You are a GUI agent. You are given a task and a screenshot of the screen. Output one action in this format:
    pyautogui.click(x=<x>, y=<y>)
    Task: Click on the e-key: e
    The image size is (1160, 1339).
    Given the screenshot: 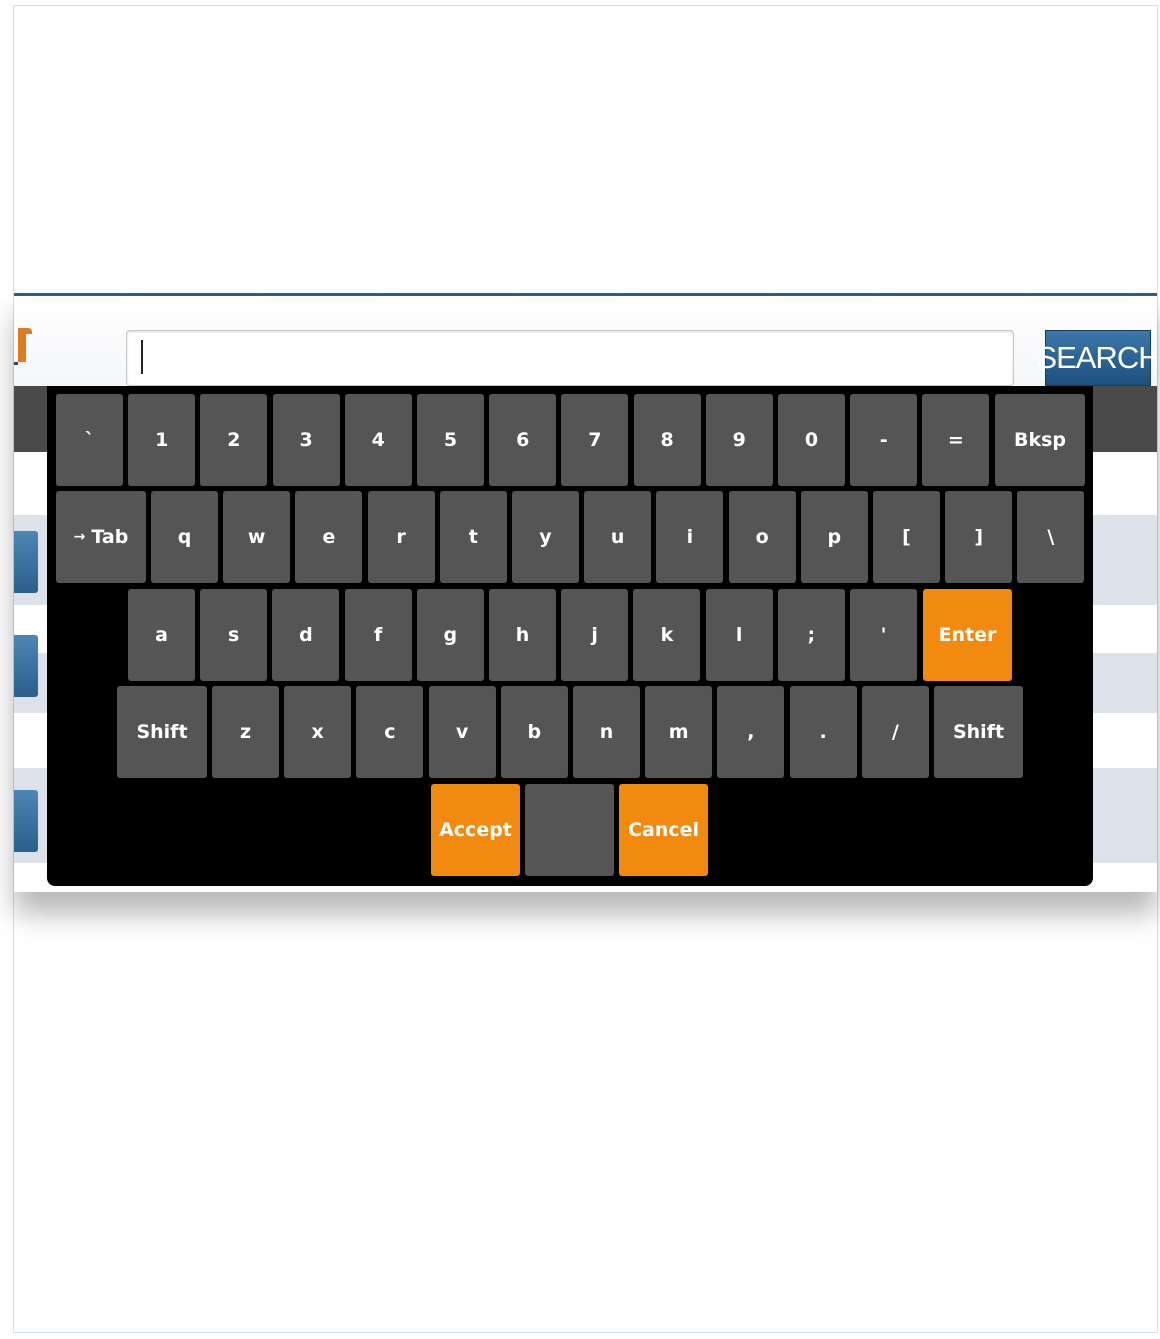 What is the action you would take?
    pyautogui.click(x=329, y=537)
    